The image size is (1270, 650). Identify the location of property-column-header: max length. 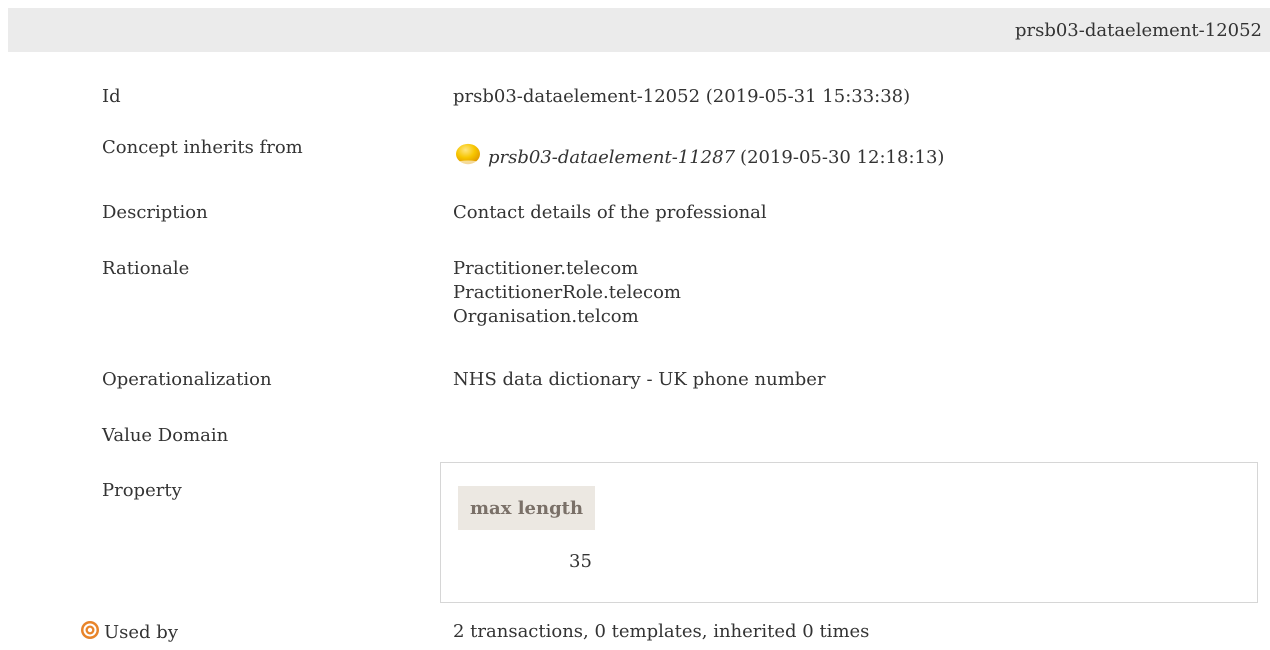
(527, 508).